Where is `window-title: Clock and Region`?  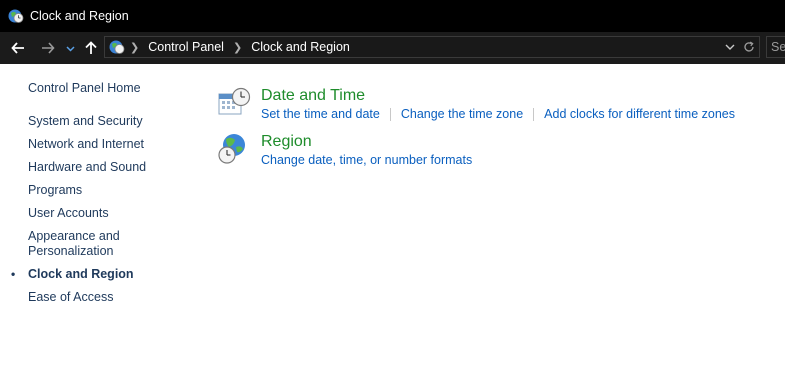 window-title: Clock and Region is located at coordinates (79, 16).